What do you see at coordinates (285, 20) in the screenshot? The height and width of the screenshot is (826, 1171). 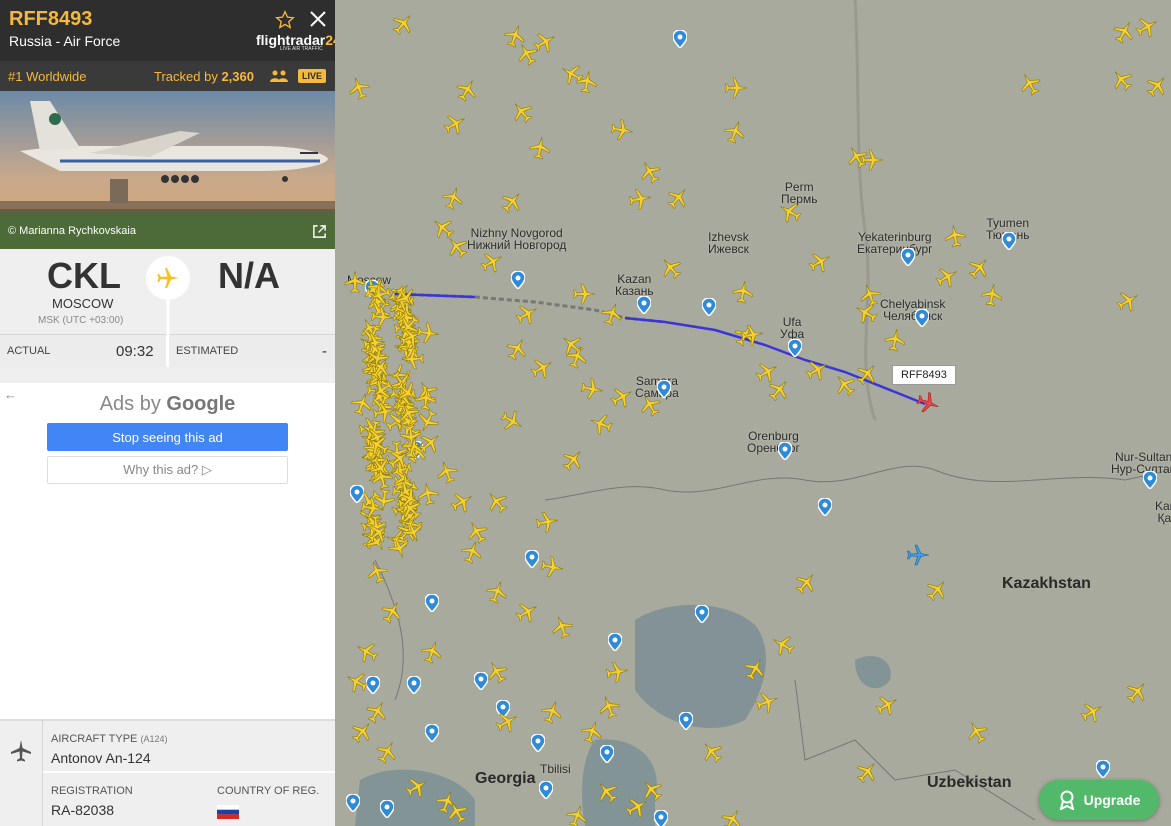 I see `star-icon` at bounding box center [285, 20].